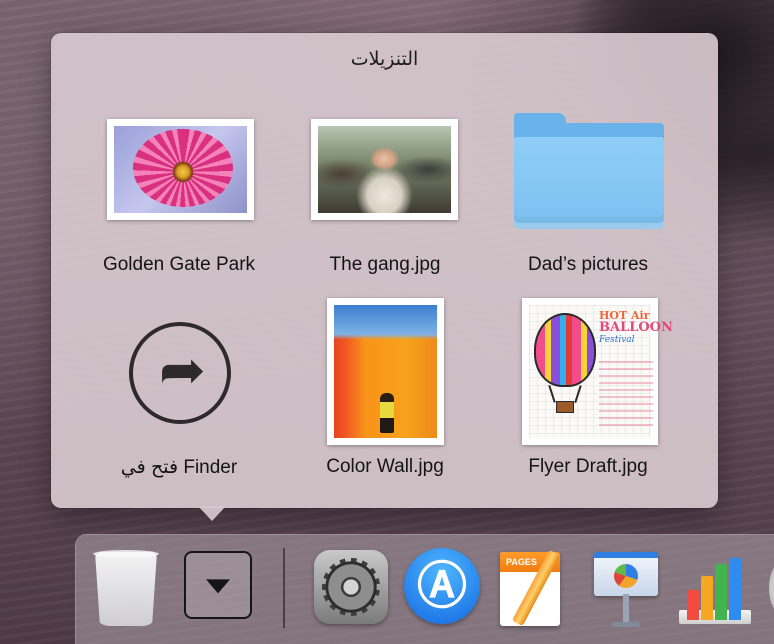 The height and width of the screenshot is (644, 774). I want to click on app-store-icon: Ⓐ, so click(442, 586).